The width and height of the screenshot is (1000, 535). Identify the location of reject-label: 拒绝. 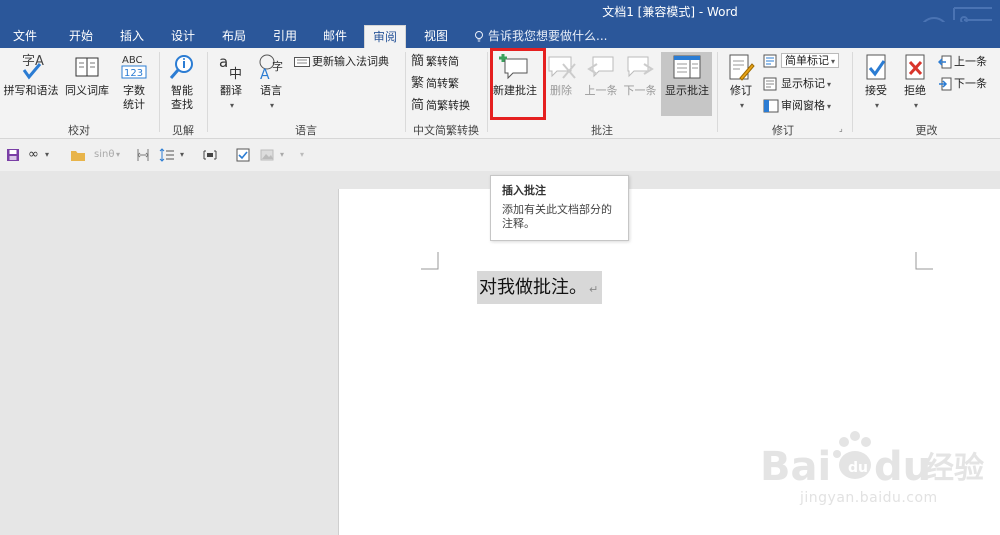
(915, 90).